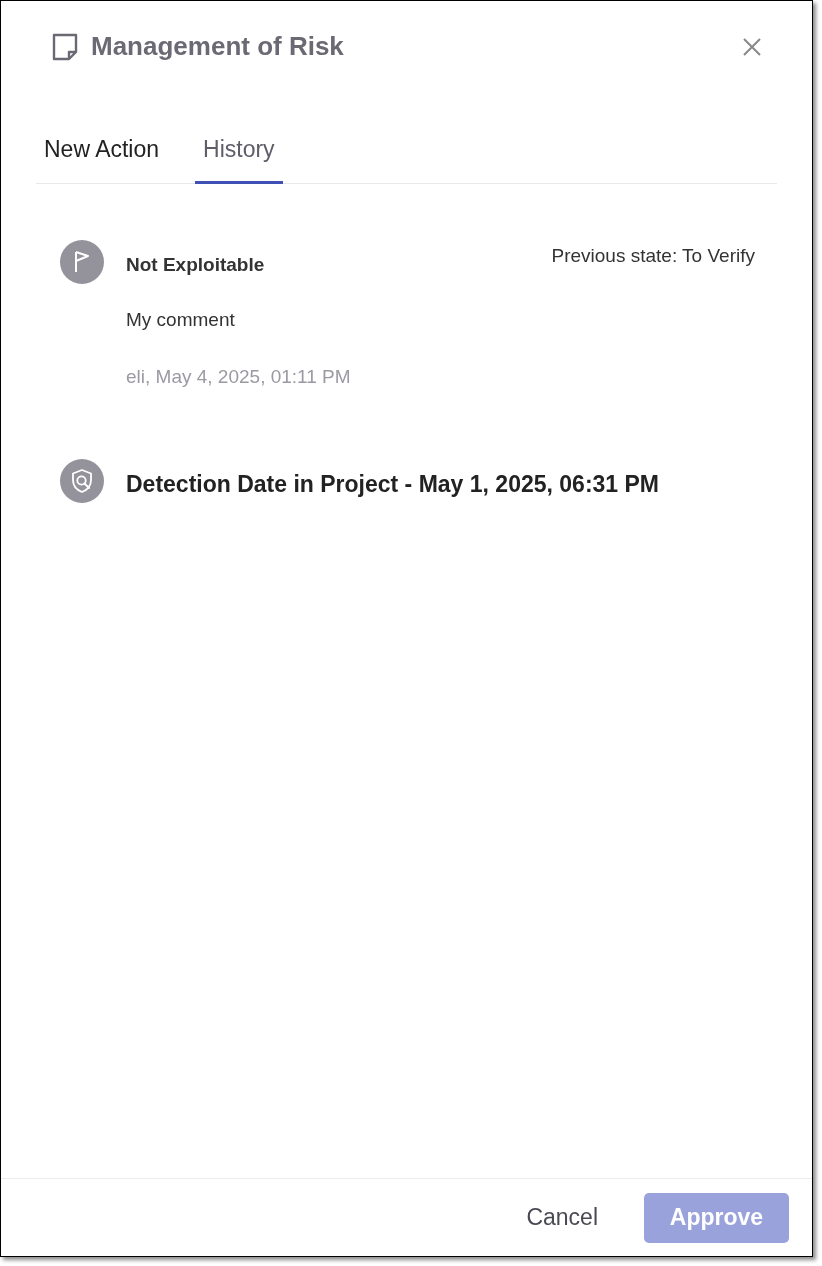  Describe the element at coordinates (752, 46) in the screenshot. I see `close-icon` at that location.